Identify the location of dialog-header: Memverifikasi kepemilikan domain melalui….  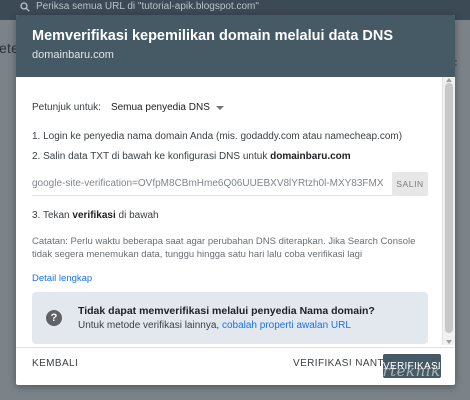
(235, 46).